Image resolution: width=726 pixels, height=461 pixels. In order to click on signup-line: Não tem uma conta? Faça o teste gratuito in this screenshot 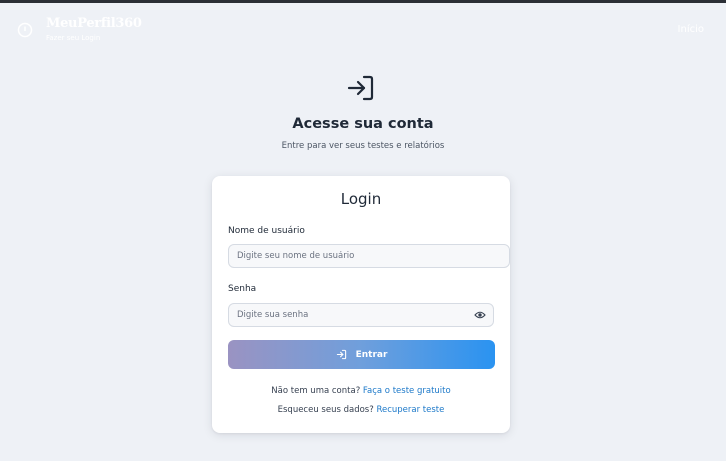, I will do `click(361, 391)`.